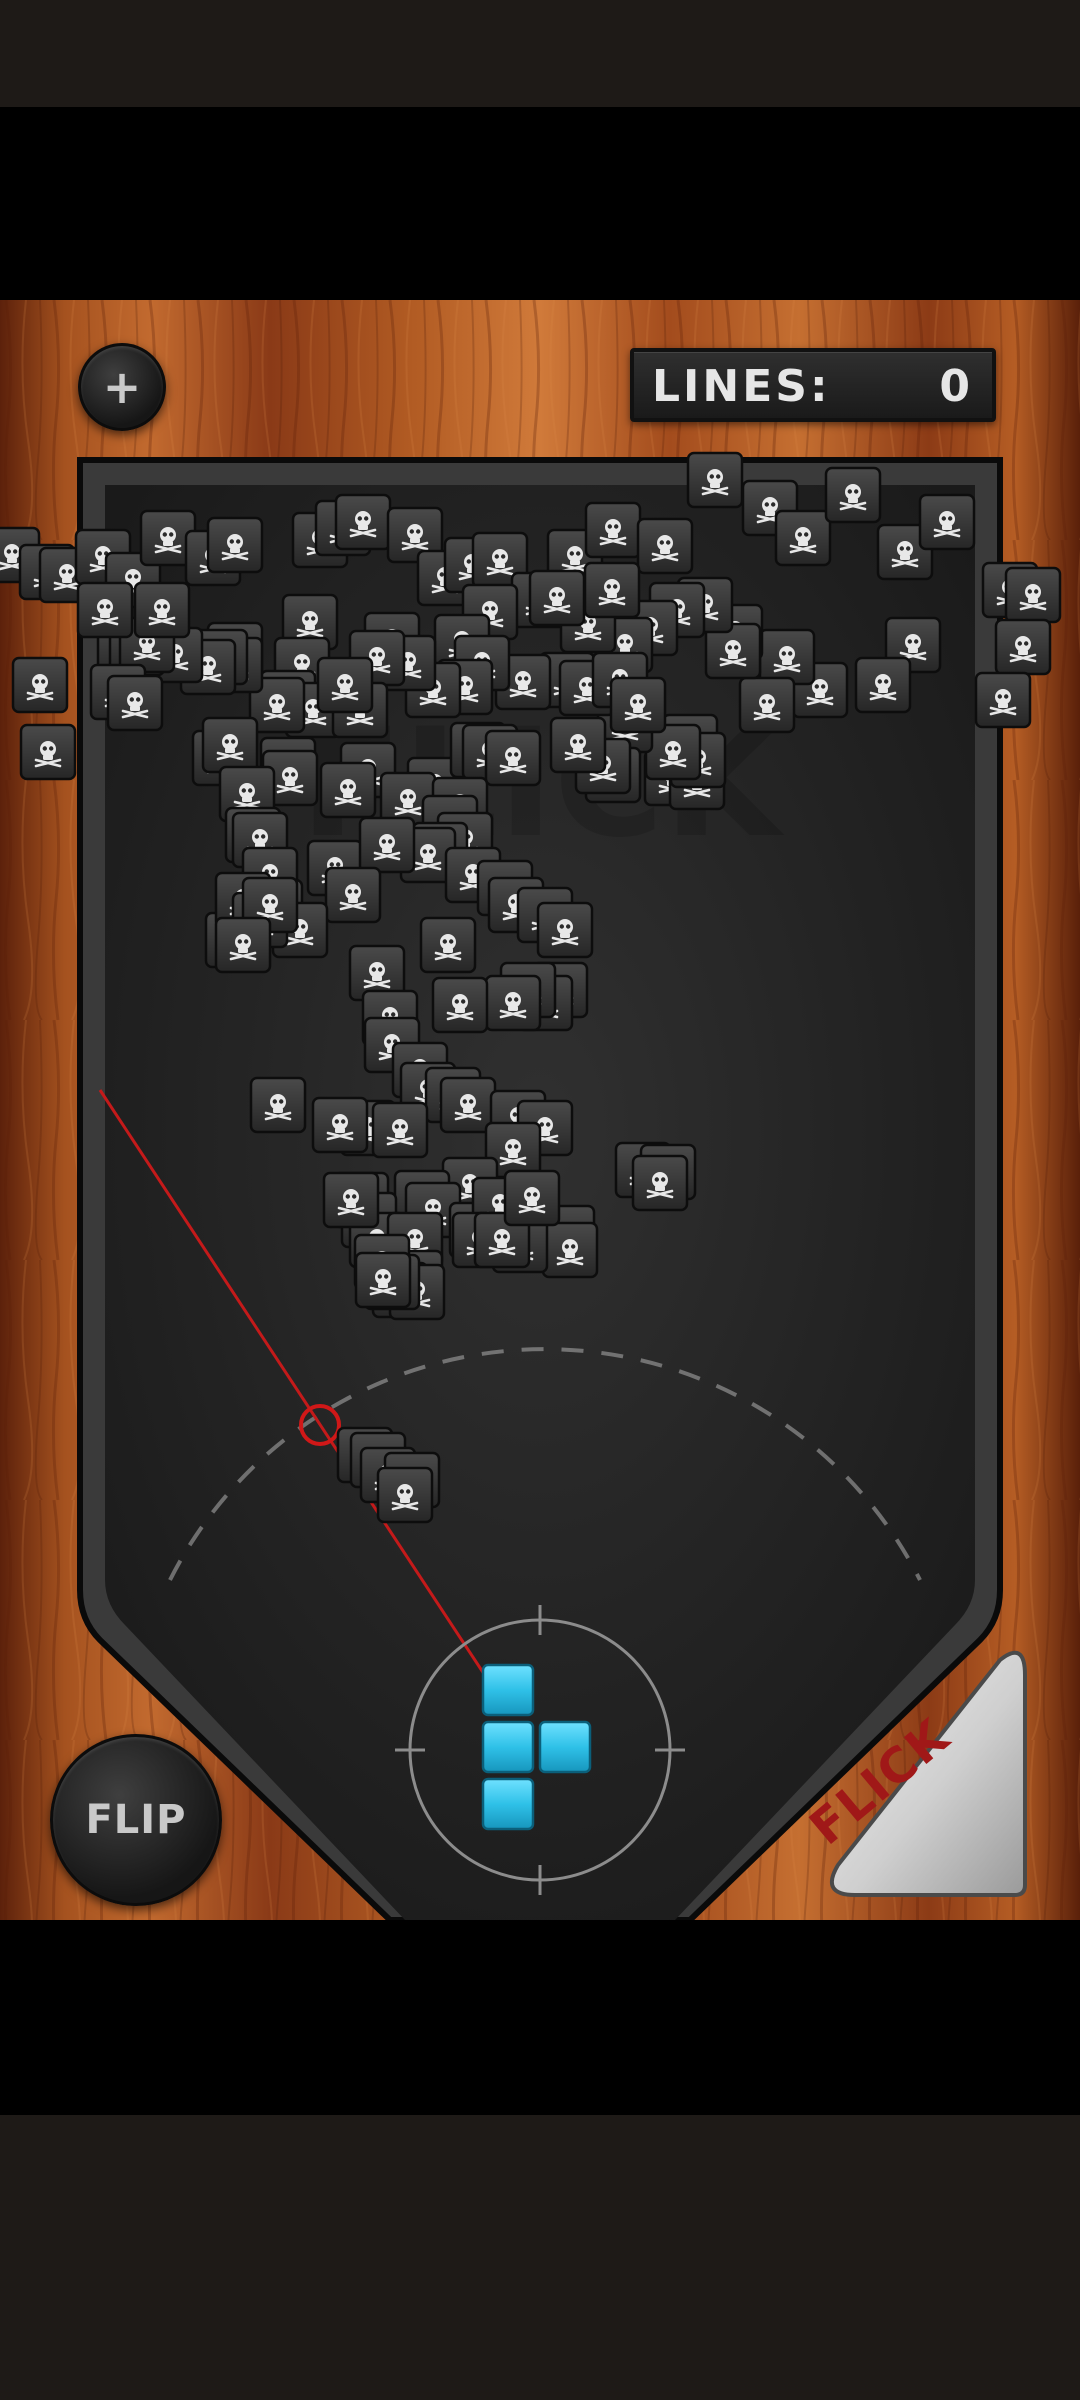 This screenshot has height=2400, width=1080. Describe the element at coordinates (540, 2257) in the screenshot. I see `navigation-bar-area` at that location.